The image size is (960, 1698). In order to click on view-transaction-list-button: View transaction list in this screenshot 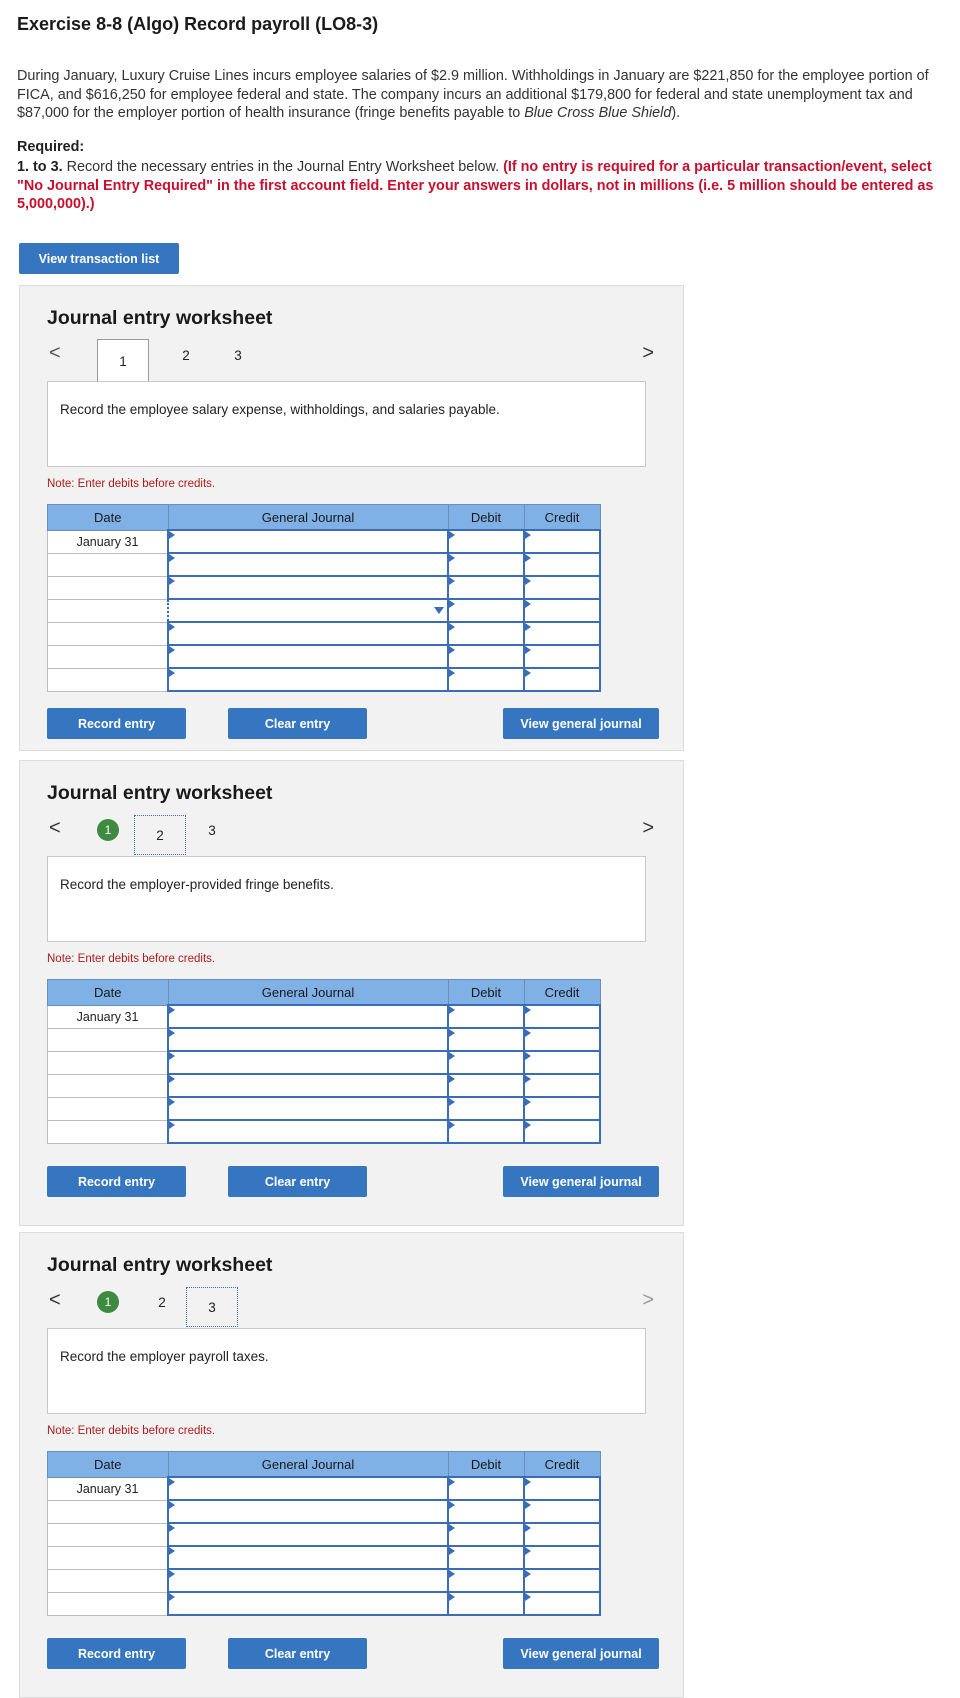, I will do `click(99, 258)`.